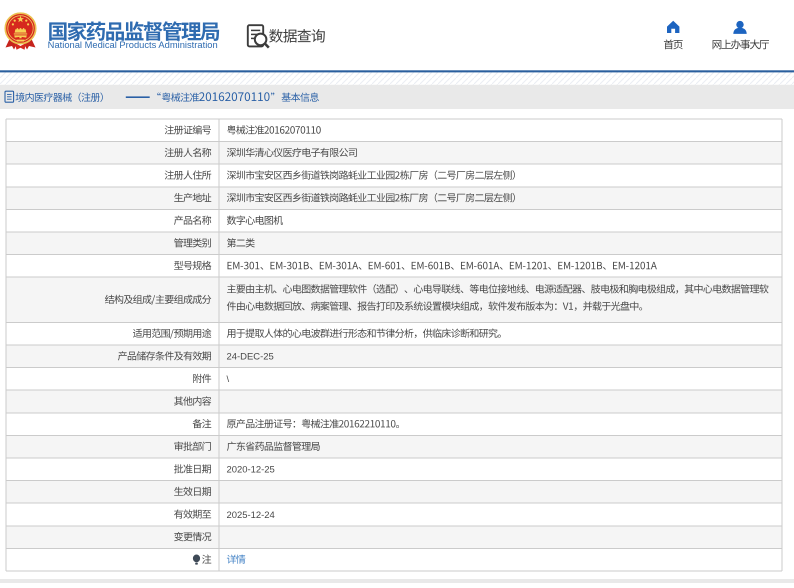 The width and height of the screenshot is (794, 588). What do you see at coordinates (251, 470) in the screenshot?
I see `svg-text: 2020-12-25` at bounding box center [251, 470].